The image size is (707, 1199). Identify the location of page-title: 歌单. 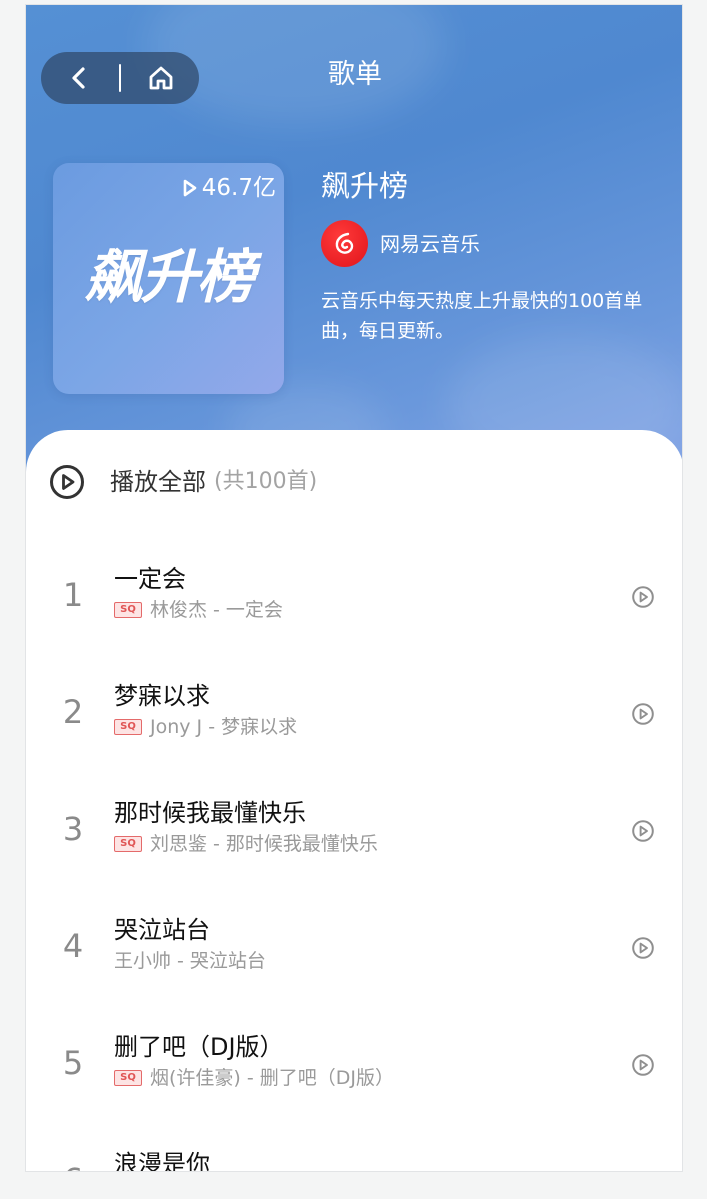
(355, 74).